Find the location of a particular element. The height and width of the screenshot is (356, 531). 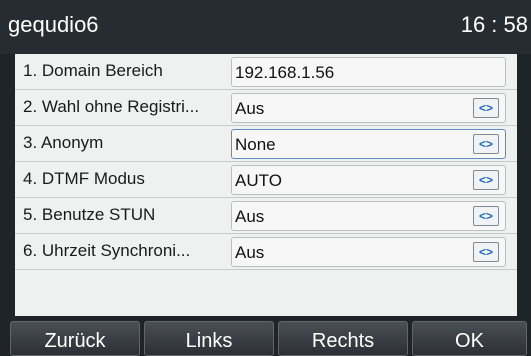

softkey-bar: Zurück Links Rechts OK is located at coordinates (265, 338).